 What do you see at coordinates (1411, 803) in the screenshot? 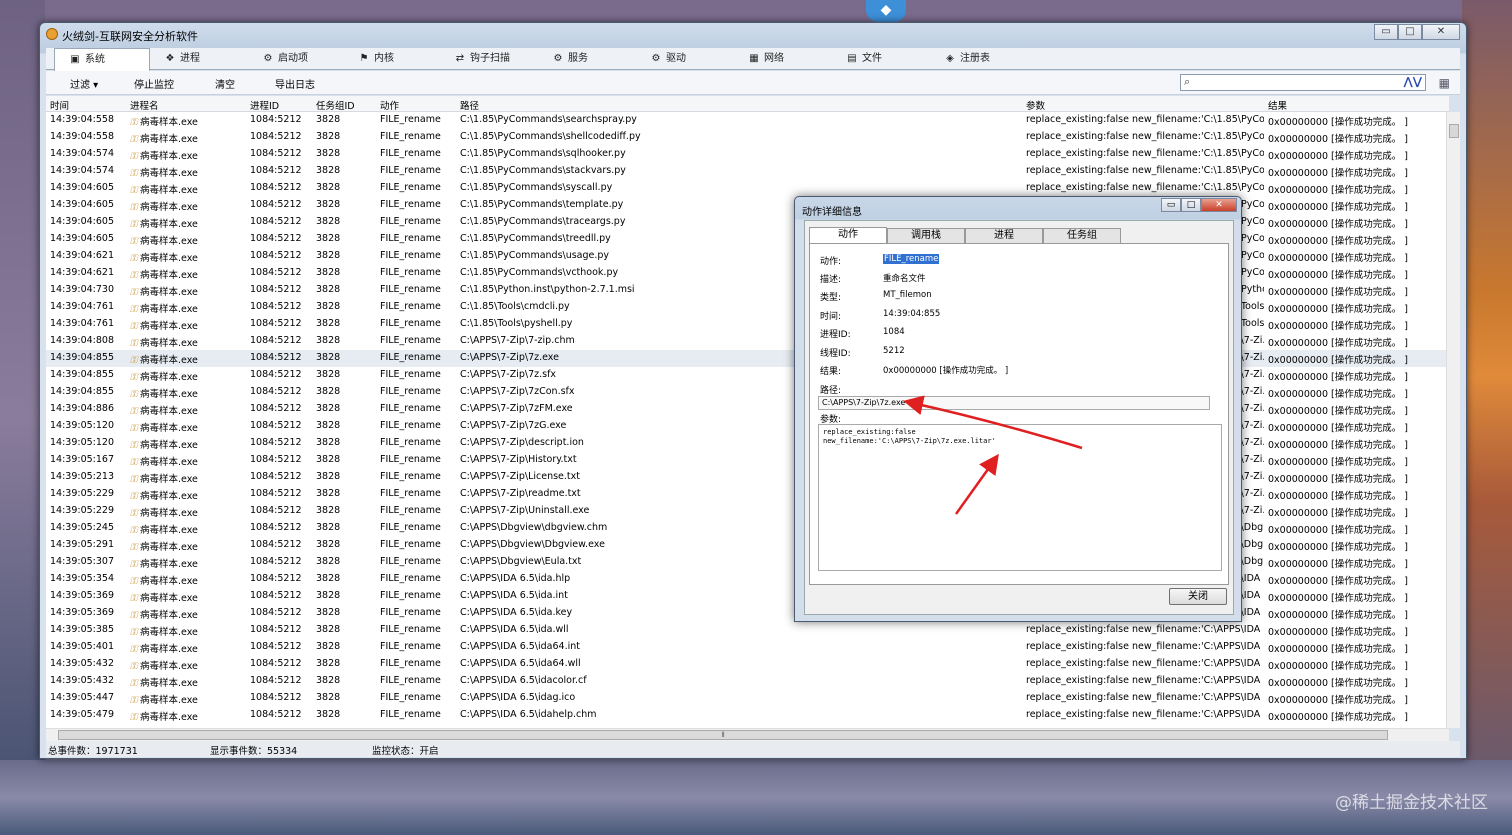
I see `watermark: @稀土掘金技术社区` at bounding box center [1411, 803].